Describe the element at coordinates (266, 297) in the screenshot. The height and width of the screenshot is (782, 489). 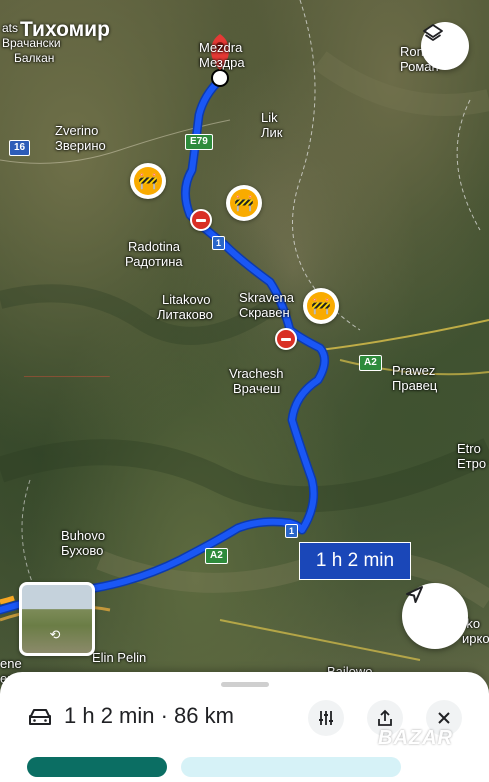
I see `place-latin: Skravena` at that location.